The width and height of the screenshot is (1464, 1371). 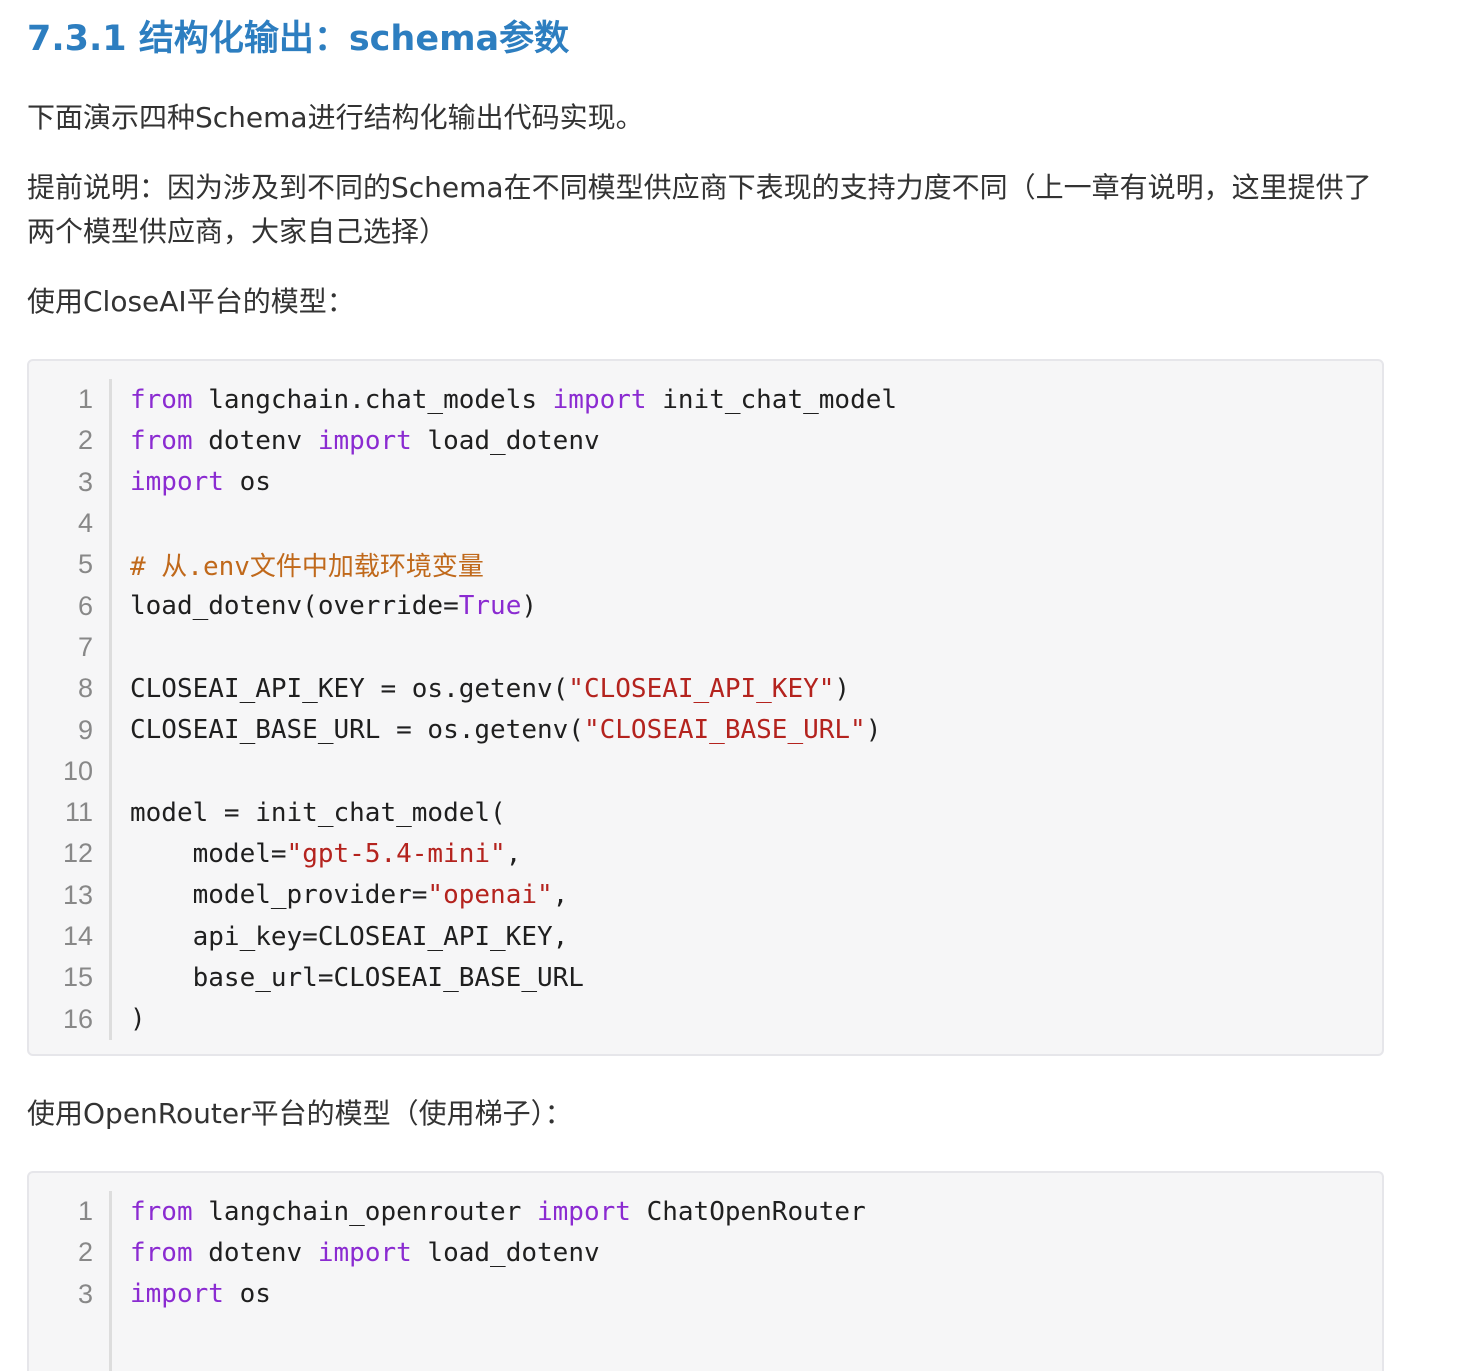 I want to click on intro-paragraph: 下面演示四种Schema进行结构化输出代码实现。, so click(x=335, y=117).